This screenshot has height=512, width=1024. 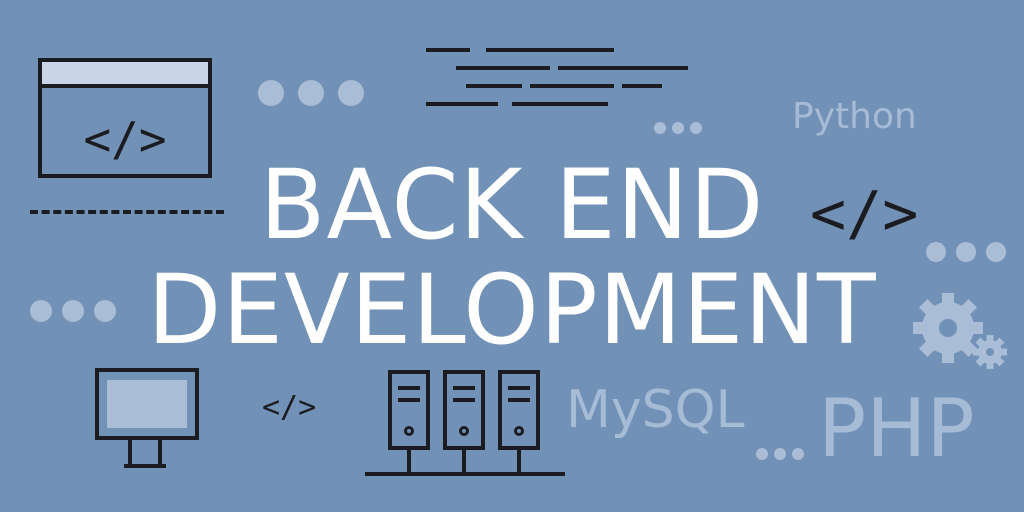 What do you see at coordinates (125, 75) in the screenshot?
I see `browser-title-bar` at bounding box center [125, 75].